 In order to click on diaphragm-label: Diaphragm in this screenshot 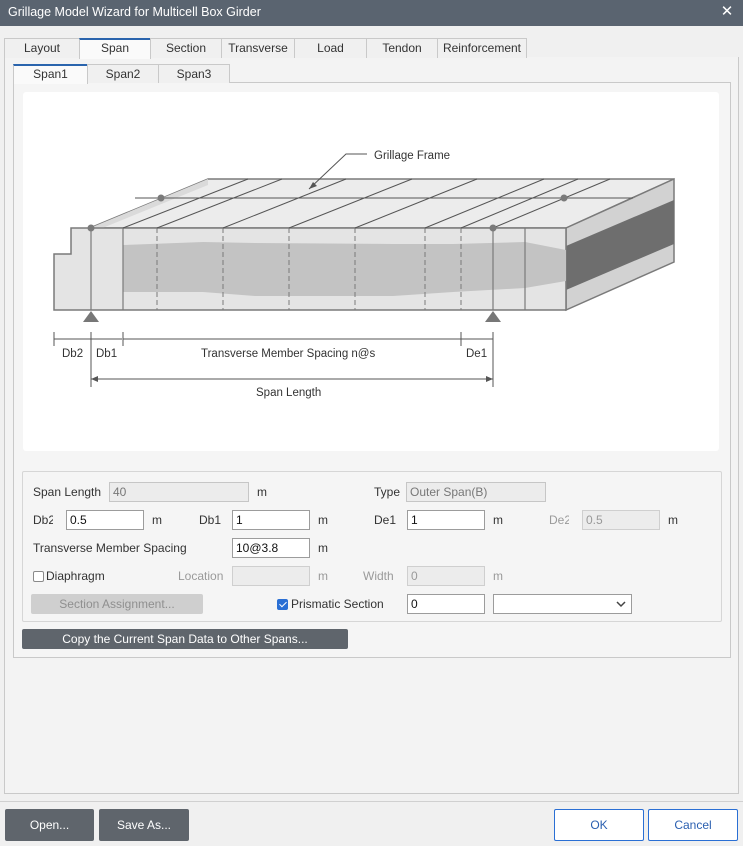, I will do `click(75, 576)`.